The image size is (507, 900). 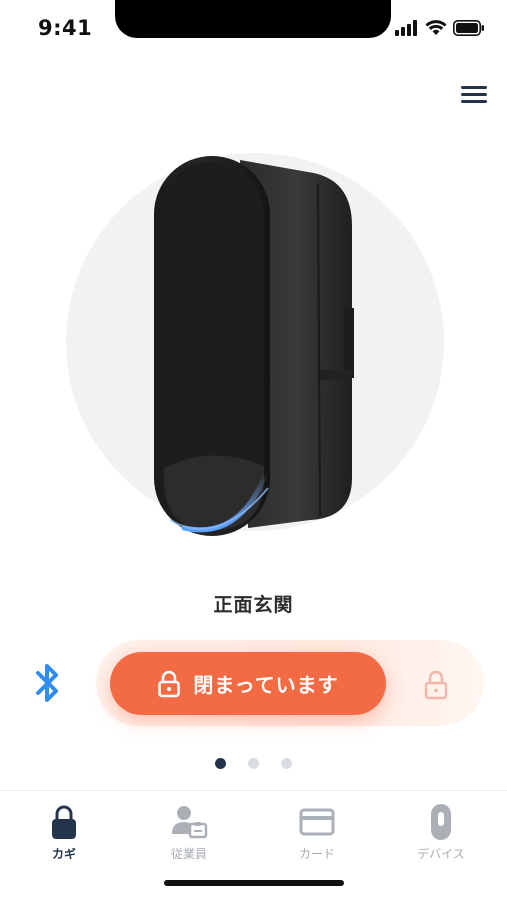 I want to click on battery-icon, so click(x=468, y=28).